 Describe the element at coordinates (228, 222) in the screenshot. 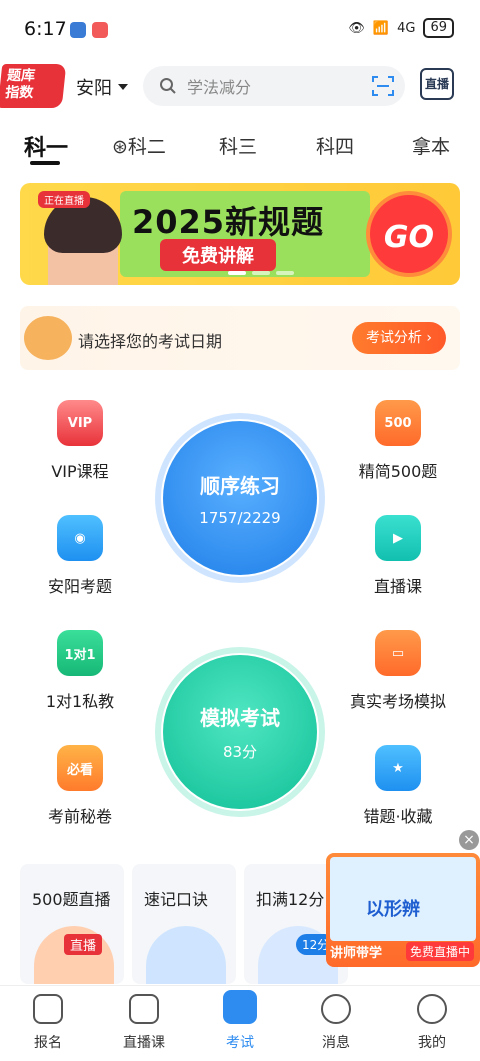

I see `banner-title: 2025新规题` at that location.